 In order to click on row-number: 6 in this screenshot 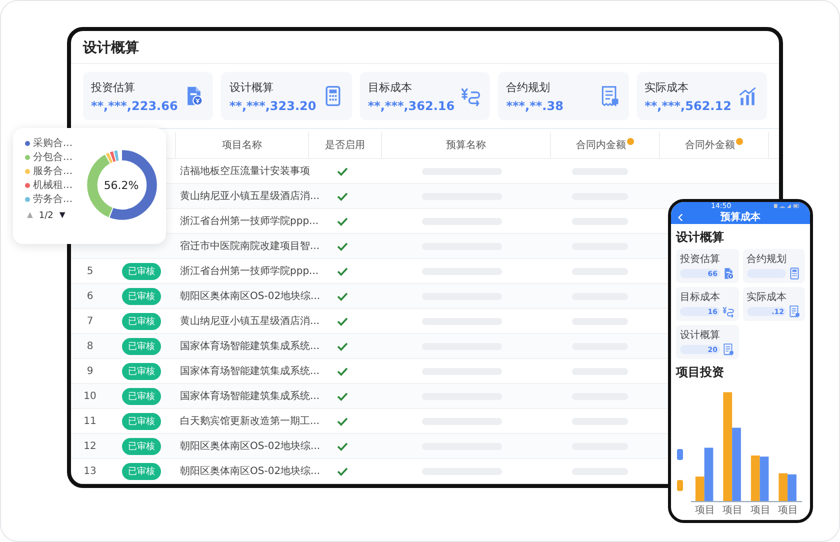, I will do `click(90, 296)`.